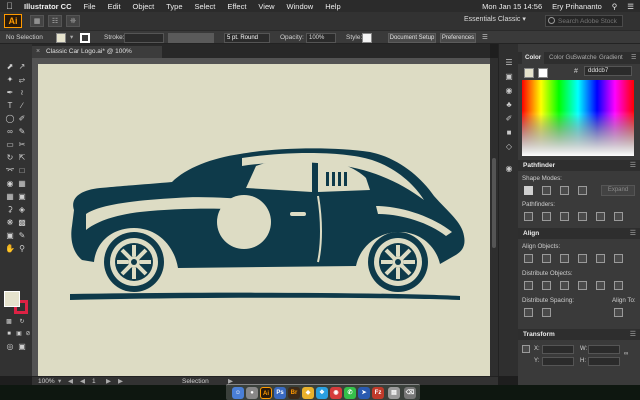  Describe the element at coordinates (114, 6) in the screenshot. I see `menu-edit: Edit` at that location.